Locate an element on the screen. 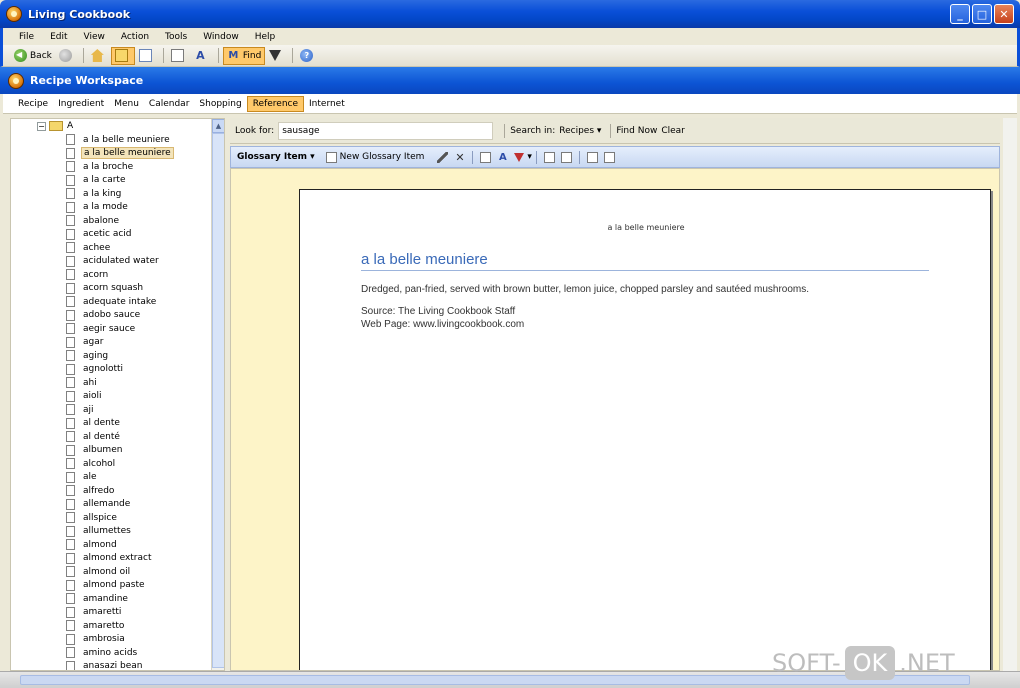  tree-item-label: adequate intake is located at coordinates (120, 301).